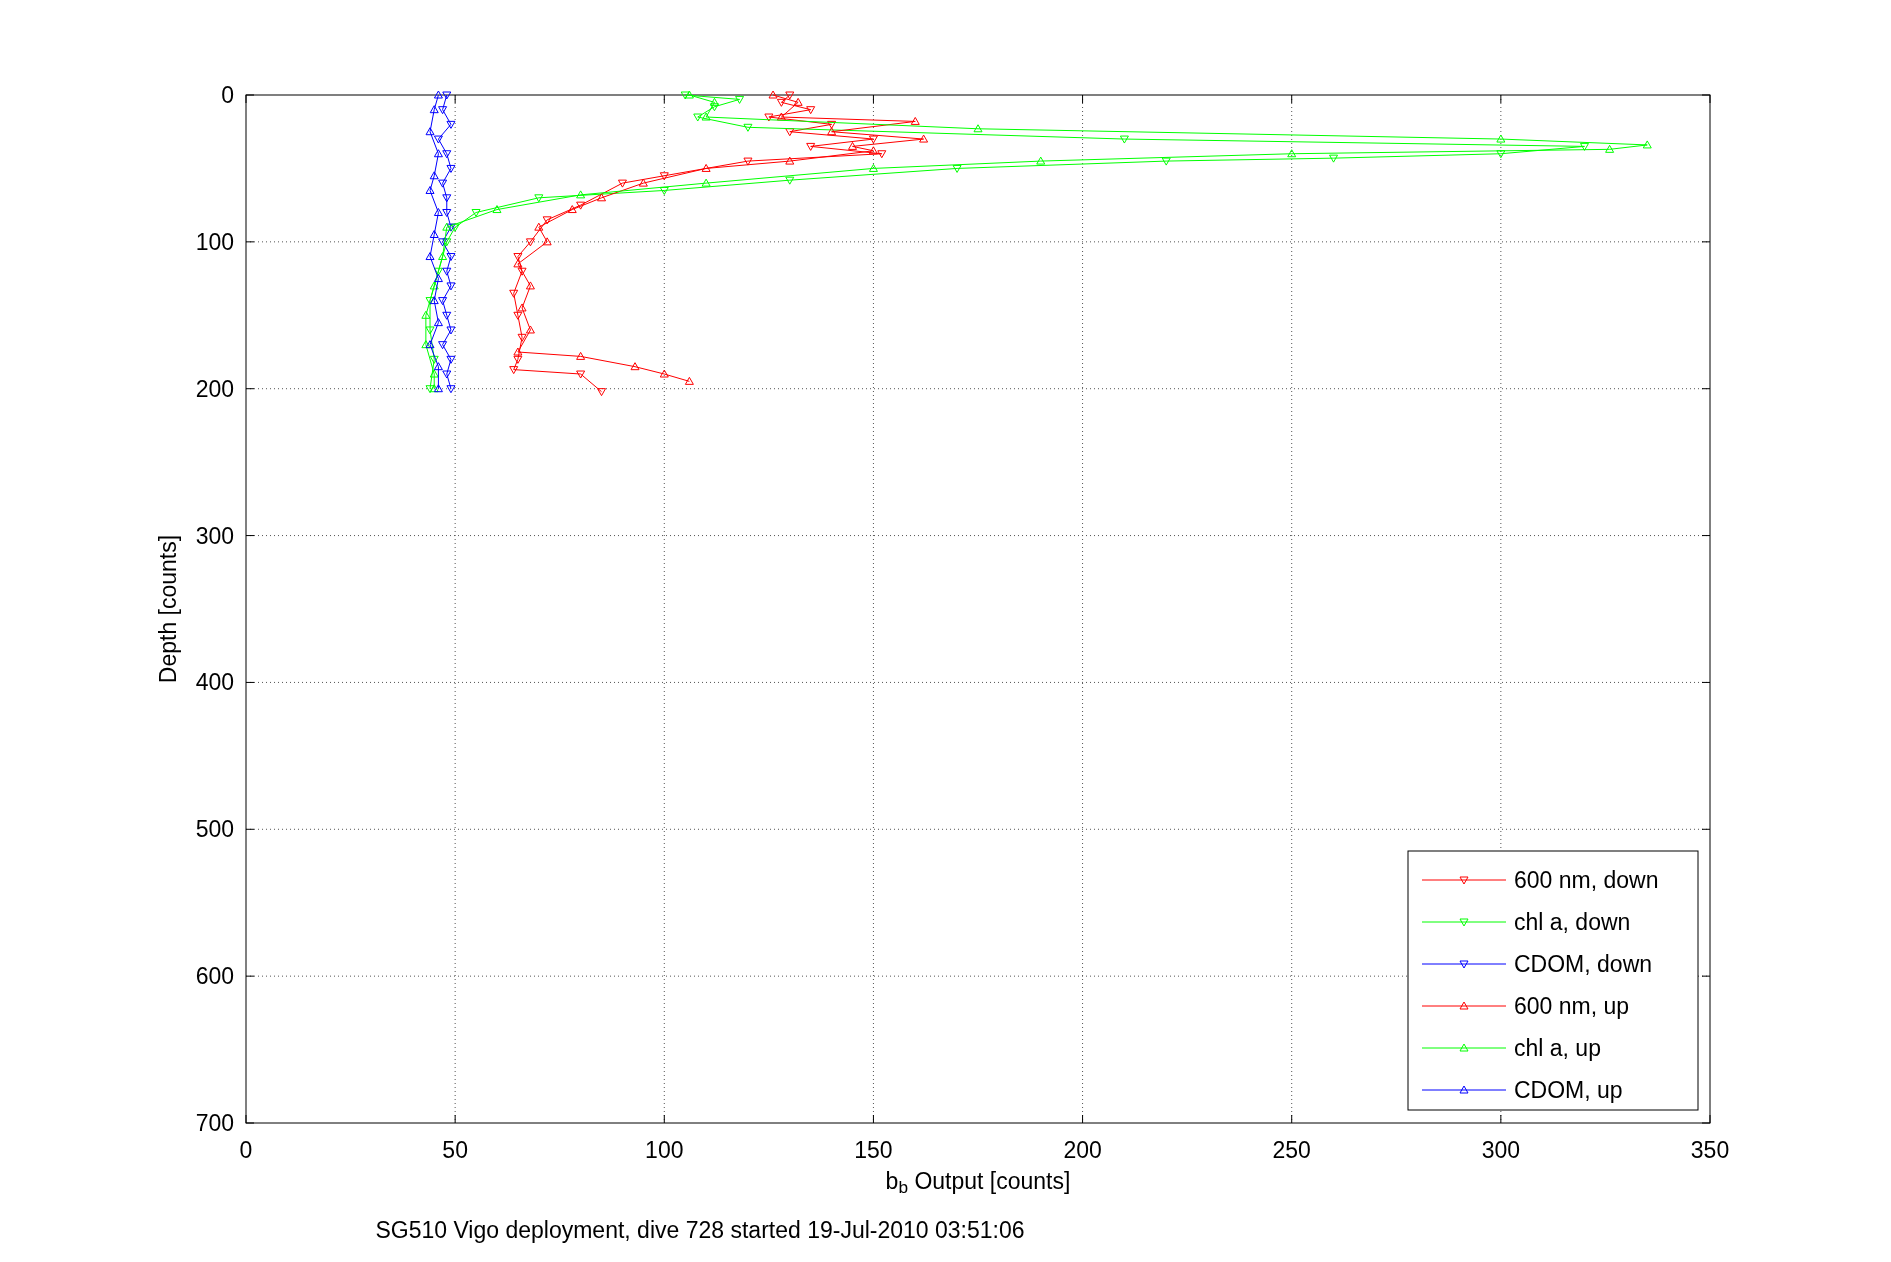 The image size is (1891, 1262). I want to click on y-tick-label: 100, so click(214, 241).